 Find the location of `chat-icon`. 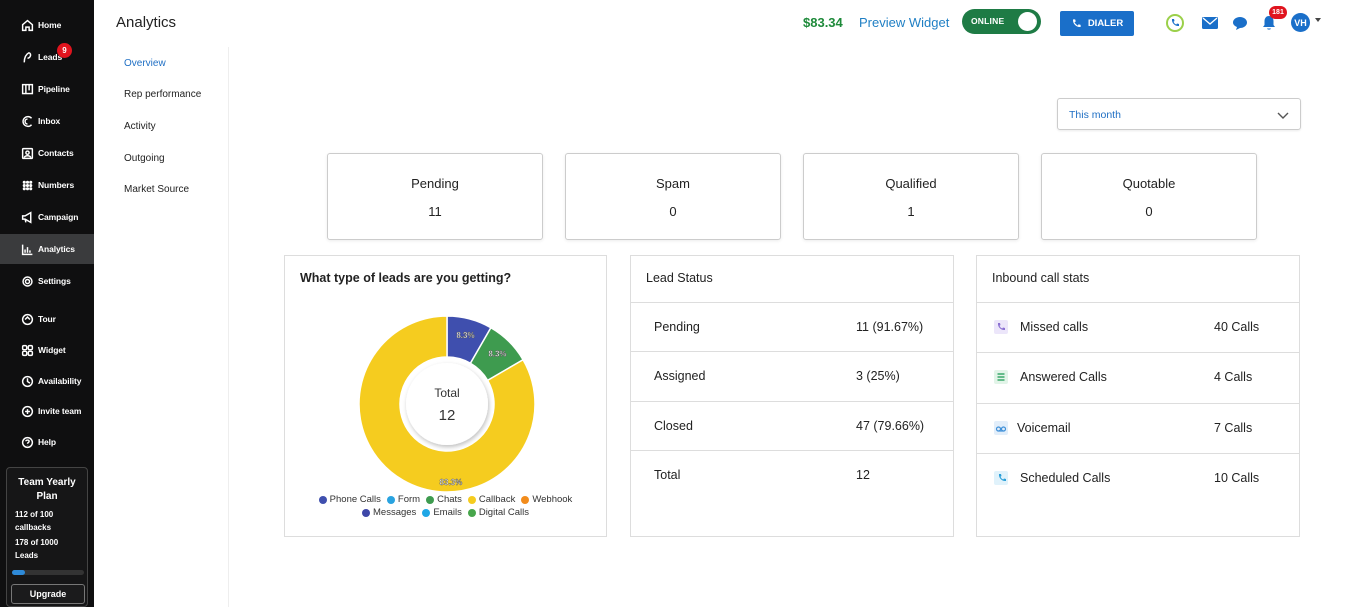

chat-icon is located at coordinates (1240, 23).